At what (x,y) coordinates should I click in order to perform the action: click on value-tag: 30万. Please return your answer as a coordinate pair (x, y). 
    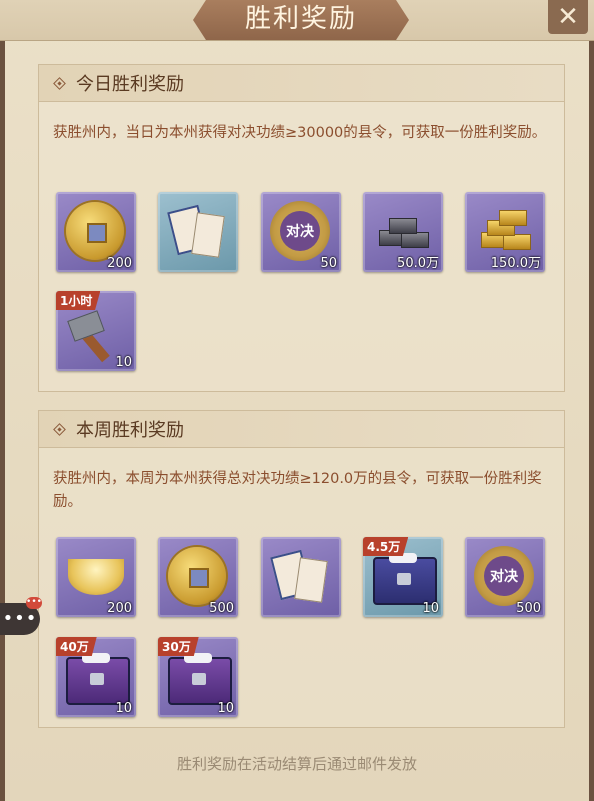
    Looking at the image, I should click on (178, 646).